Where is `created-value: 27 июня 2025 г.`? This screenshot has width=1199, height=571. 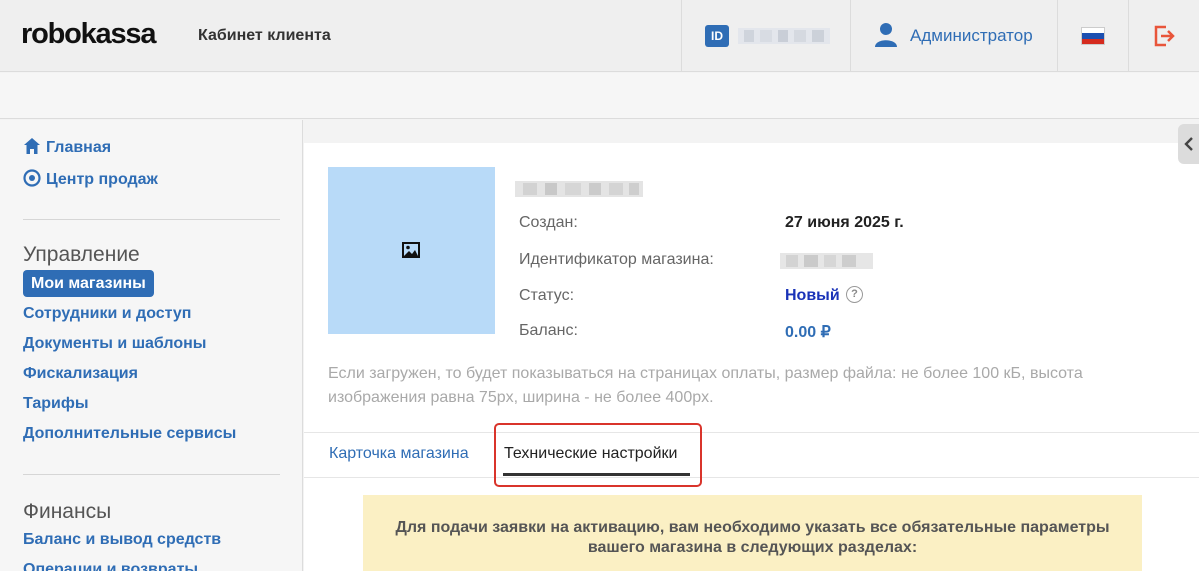 created-value: 27 июня 2025 г. is located at coordinates (844, 222).